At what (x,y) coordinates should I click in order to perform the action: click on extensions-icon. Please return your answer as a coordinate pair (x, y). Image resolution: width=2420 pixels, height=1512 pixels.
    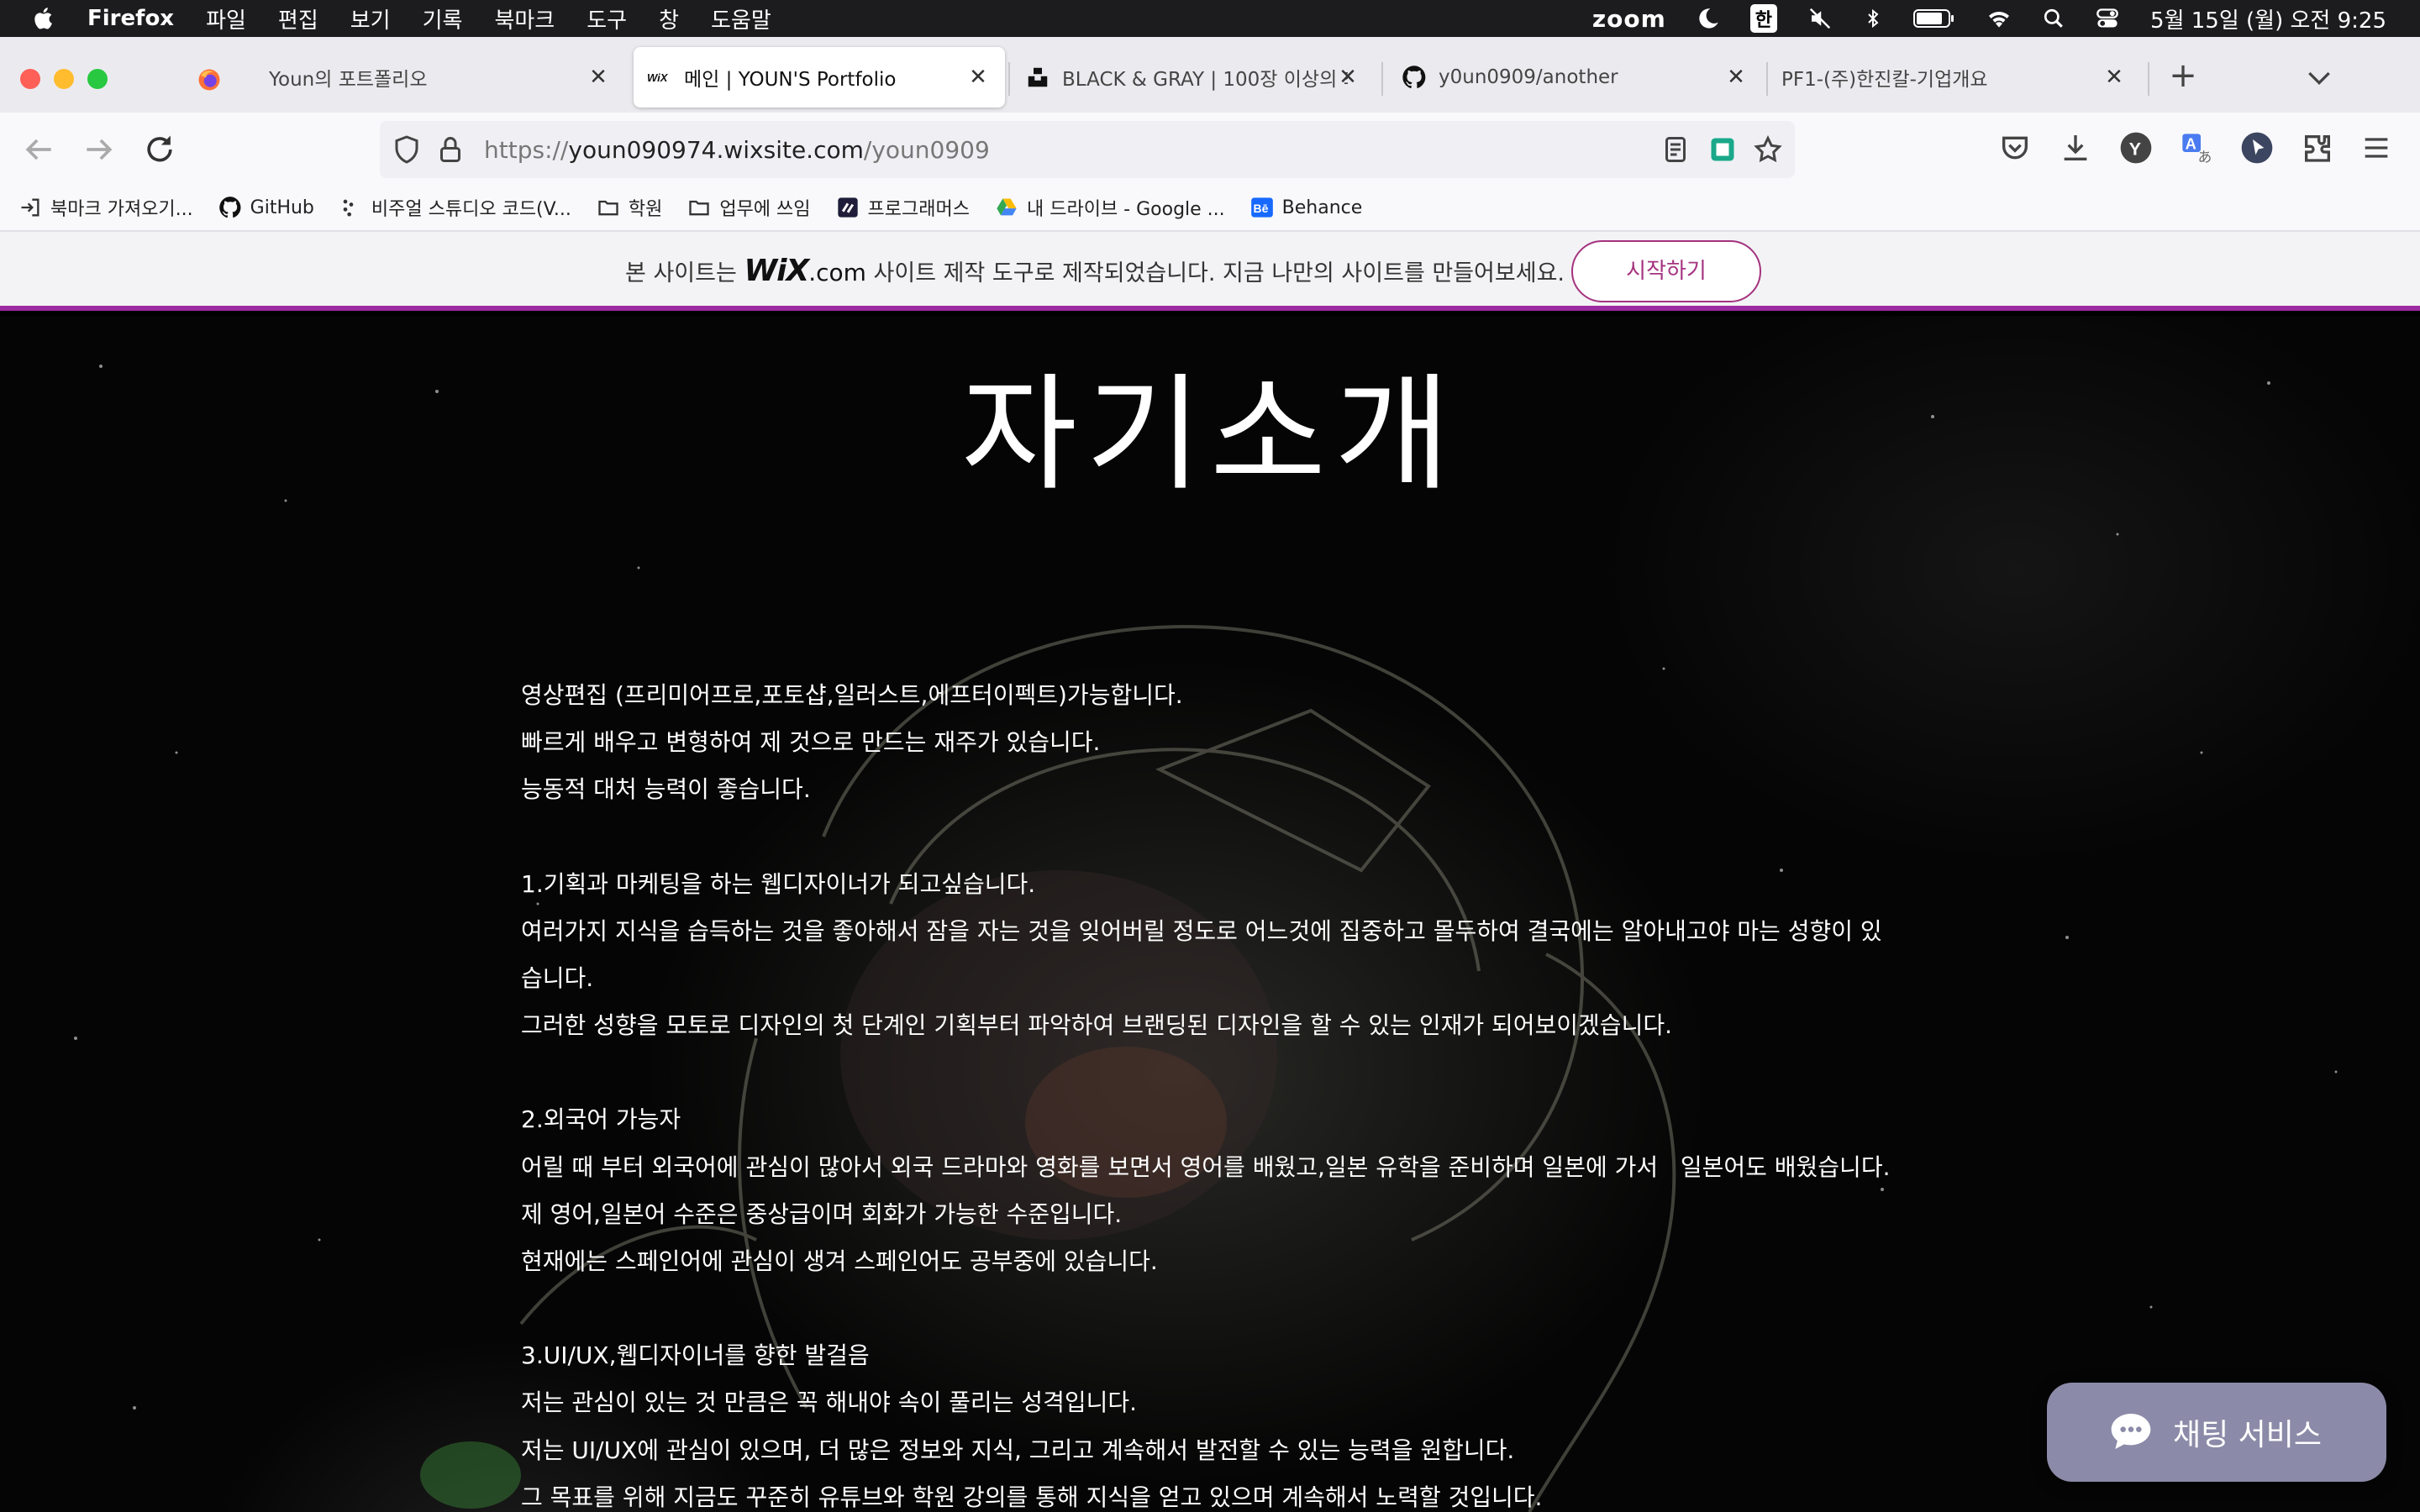
    Looking at the image, I should click on (2317, 148).